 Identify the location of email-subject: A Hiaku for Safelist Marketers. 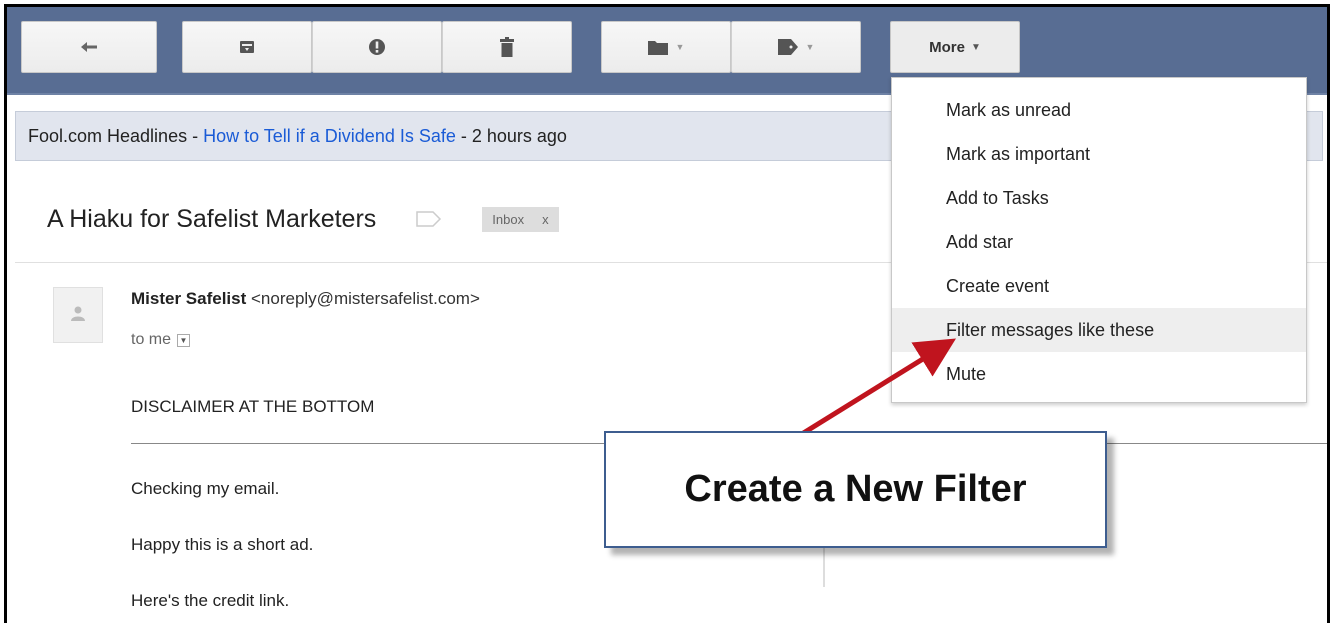
(212, 218).